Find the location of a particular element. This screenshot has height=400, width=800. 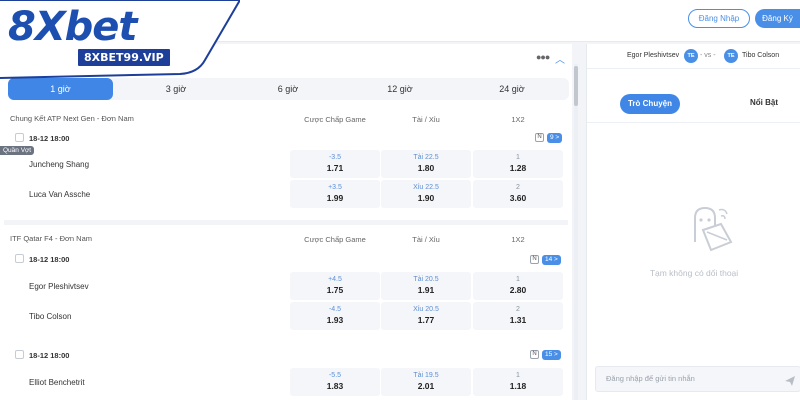

more-markets-button: 9 > is located at coordinates (555, 138).